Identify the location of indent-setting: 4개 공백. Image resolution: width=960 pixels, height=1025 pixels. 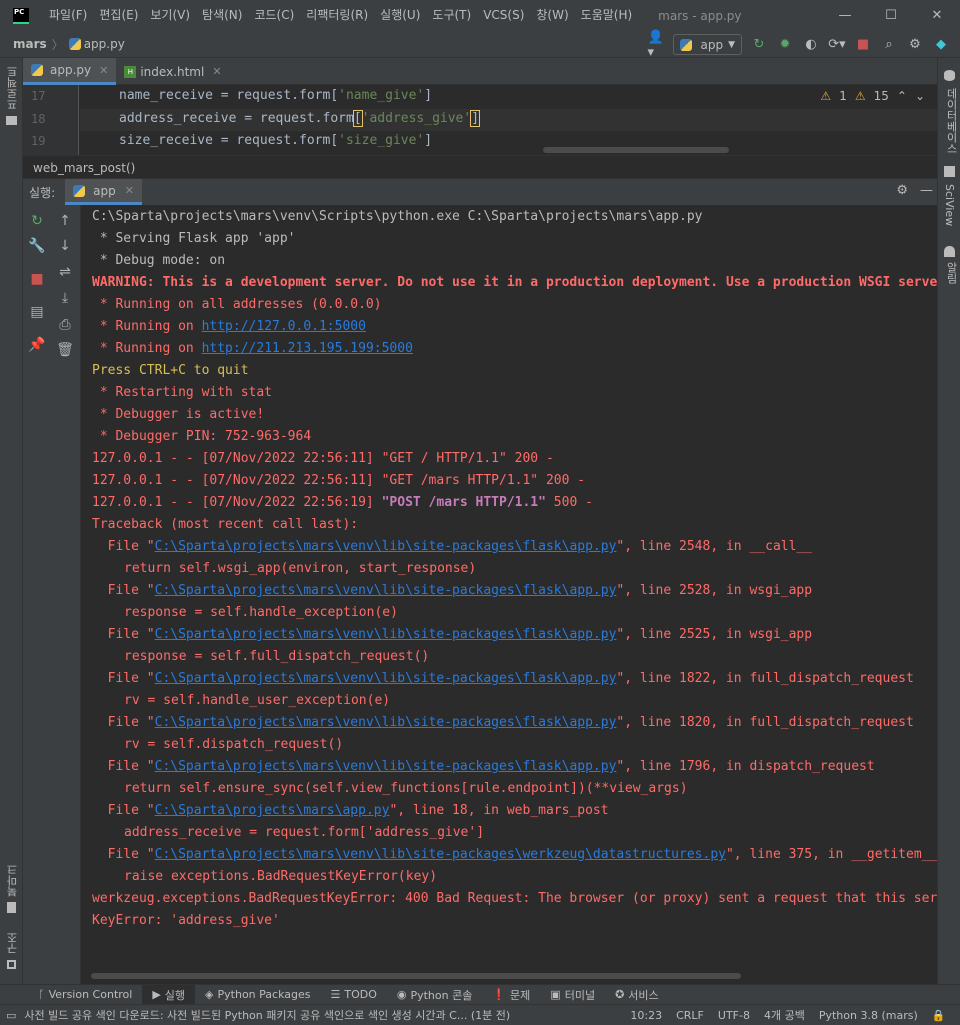
(784, 1015).